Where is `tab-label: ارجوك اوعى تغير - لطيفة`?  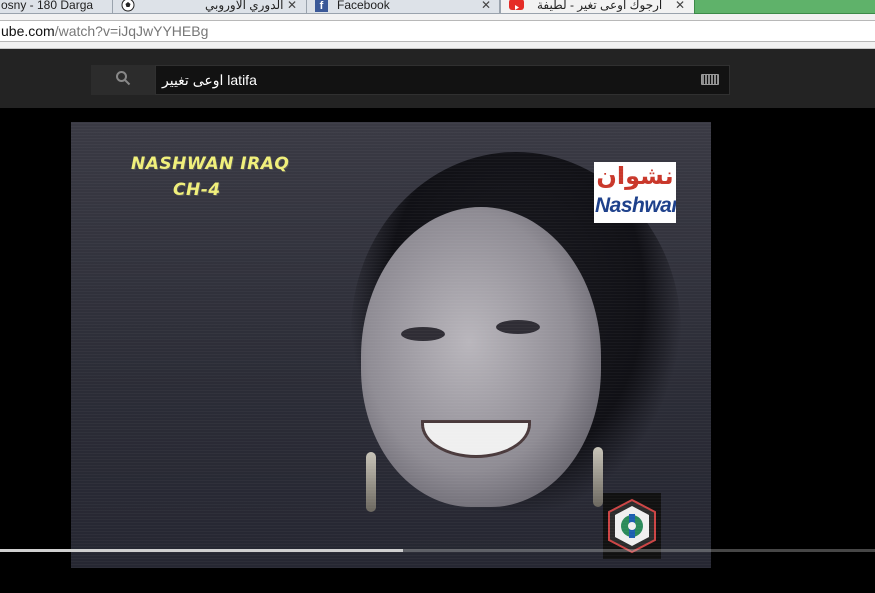 tab-label: ارجوك اوعى تغير - لطيفة is located at coordinates (600, 6).